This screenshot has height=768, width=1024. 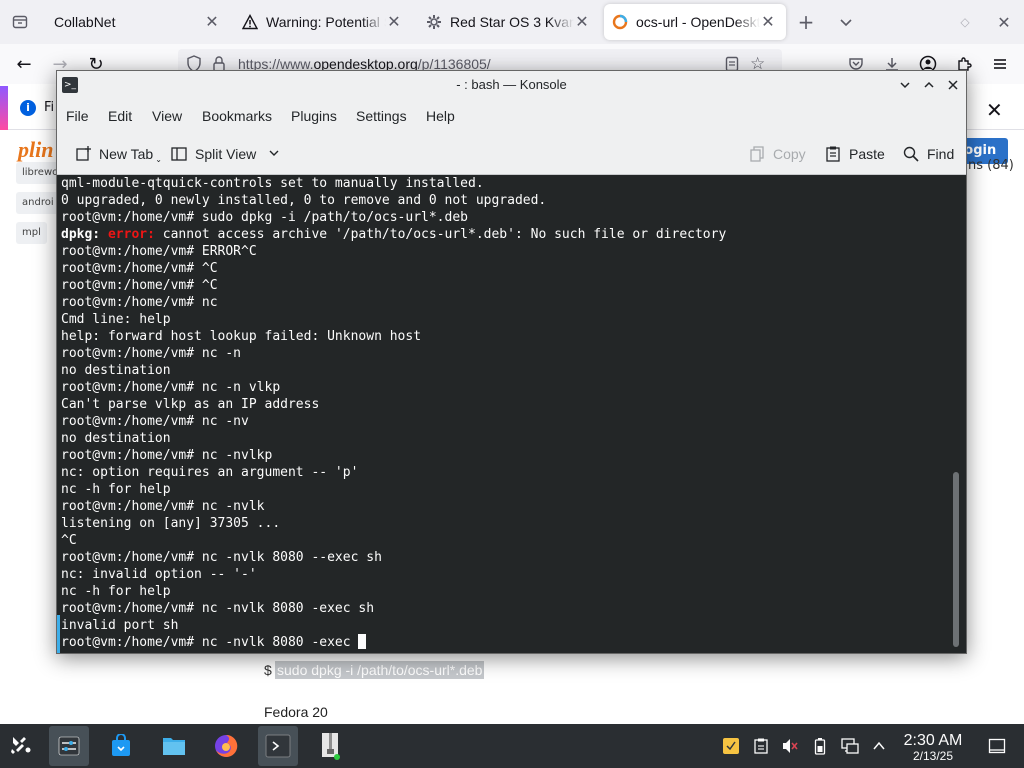 What do you see at coordinates (1000, 64) in the screenshot?
I see `hamburger-menu-icon` at bounding box center [1000, 64].